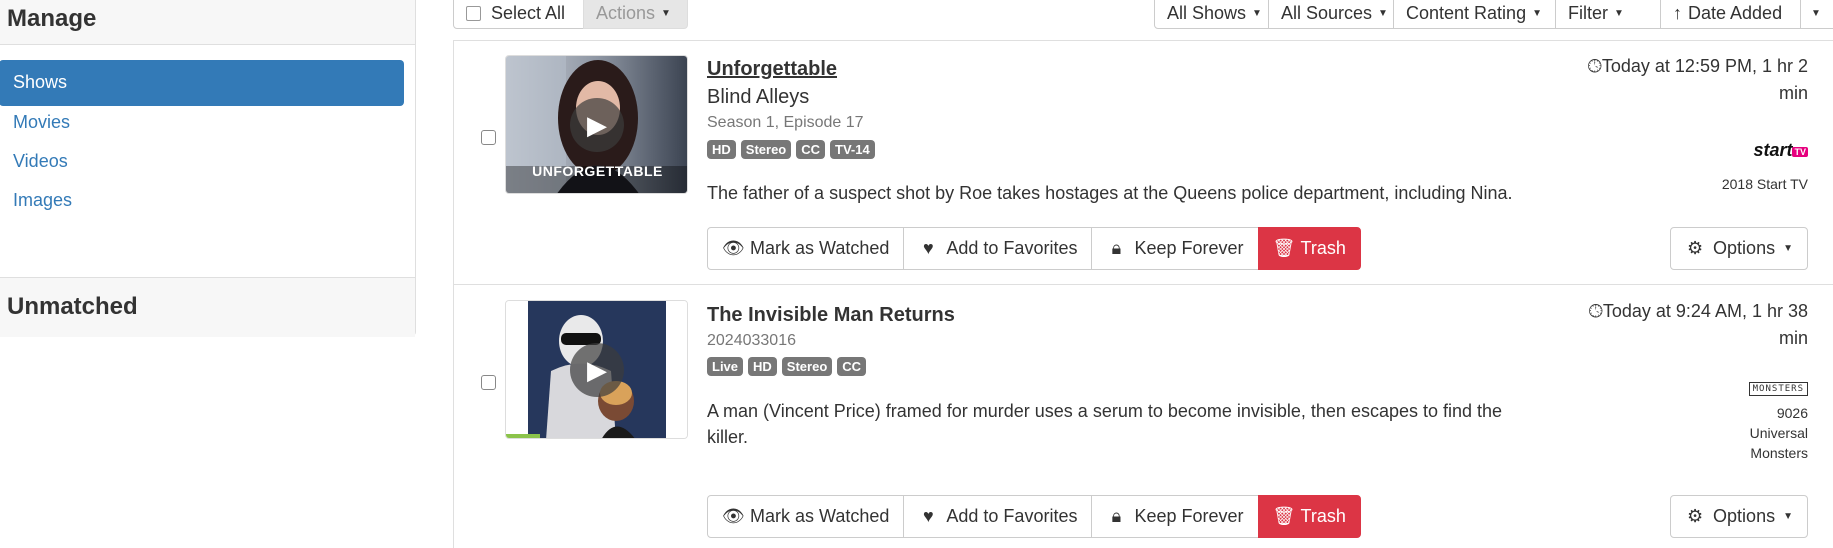 Image resolution: width=1833 pixels, height=548 pixels. I want to click on recording-time: 🕓︎Today at 9:24 AM, 1 hr 38 min, so click(1693, 325).